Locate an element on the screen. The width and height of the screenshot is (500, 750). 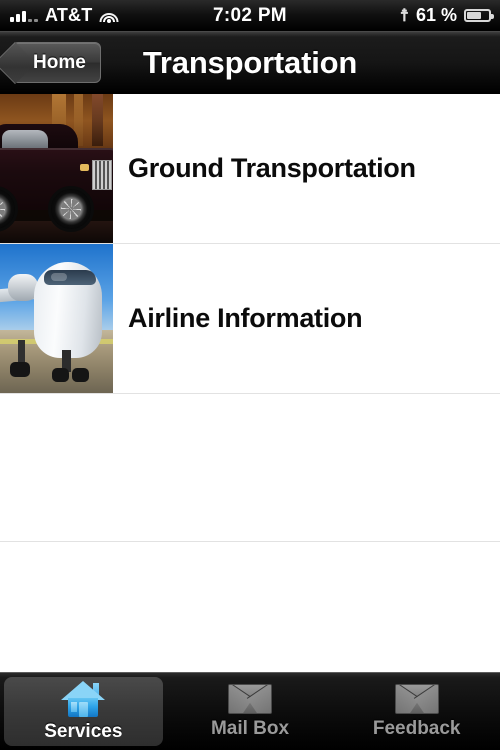
navigation-bar: Transportation Home is located at coordinates (250, 63).